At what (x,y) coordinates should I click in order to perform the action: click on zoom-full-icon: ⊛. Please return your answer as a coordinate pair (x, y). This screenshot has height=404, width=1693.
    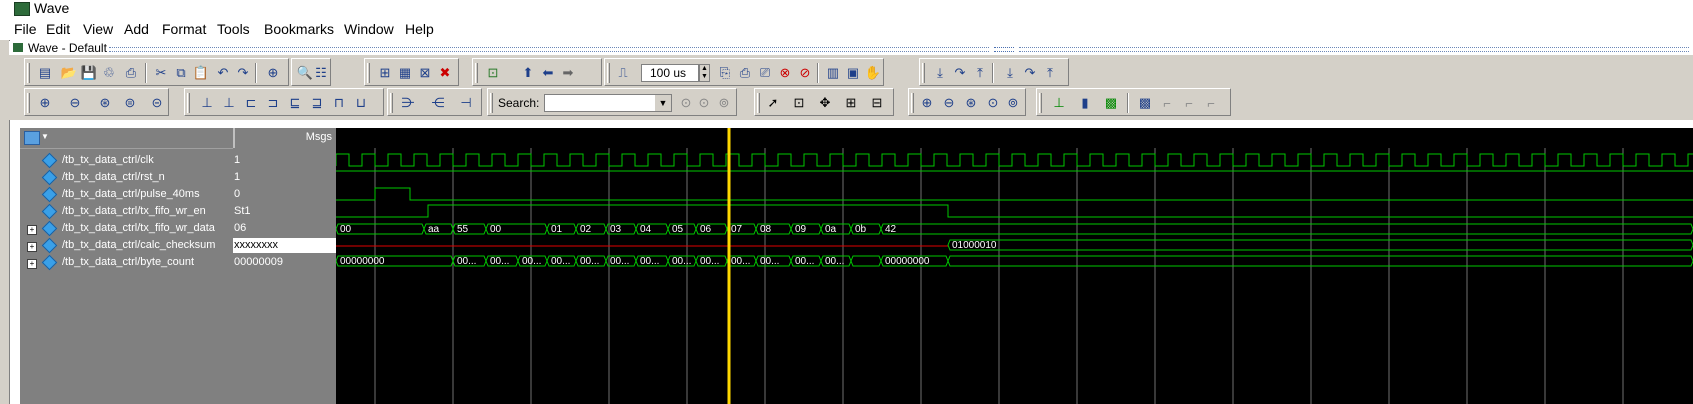
    Looking at the image, I should click on (971, 103).